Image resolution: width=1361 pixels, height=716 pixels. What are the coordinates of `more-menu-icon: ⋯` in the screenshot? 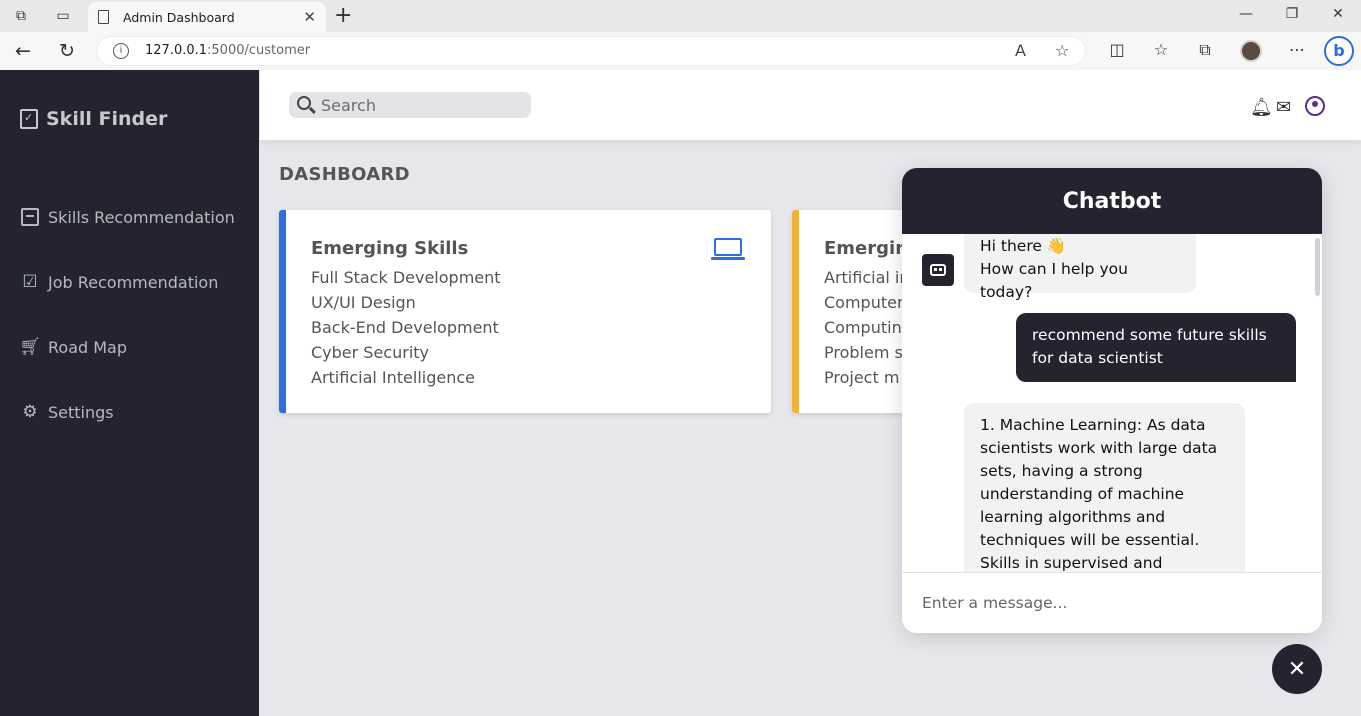 It's located at (1297, 49).